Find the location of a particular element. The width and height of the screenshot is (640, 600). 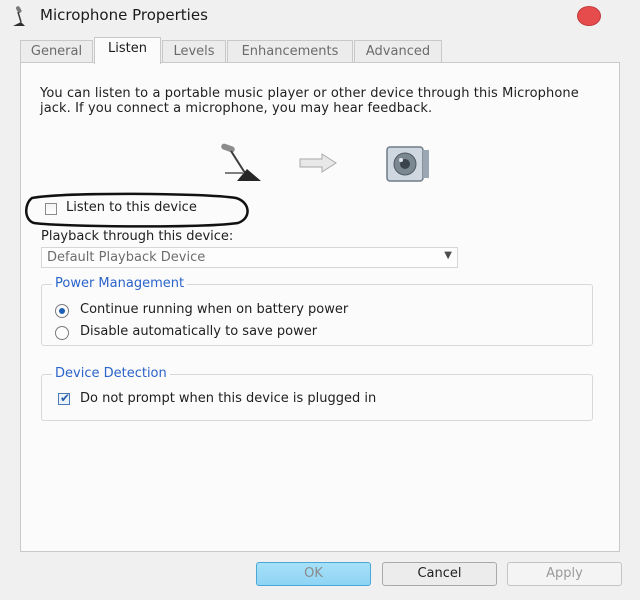

handdrawn-highlight is located at coordinates (137, 210).